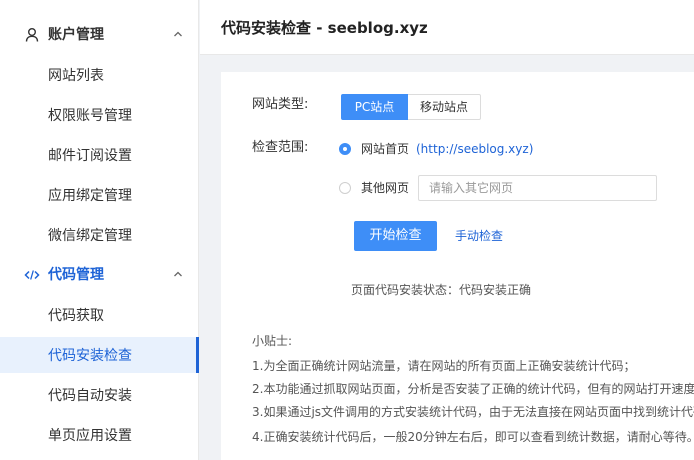  I want to click on start-check-button: 开始检查, so click(395, 236).